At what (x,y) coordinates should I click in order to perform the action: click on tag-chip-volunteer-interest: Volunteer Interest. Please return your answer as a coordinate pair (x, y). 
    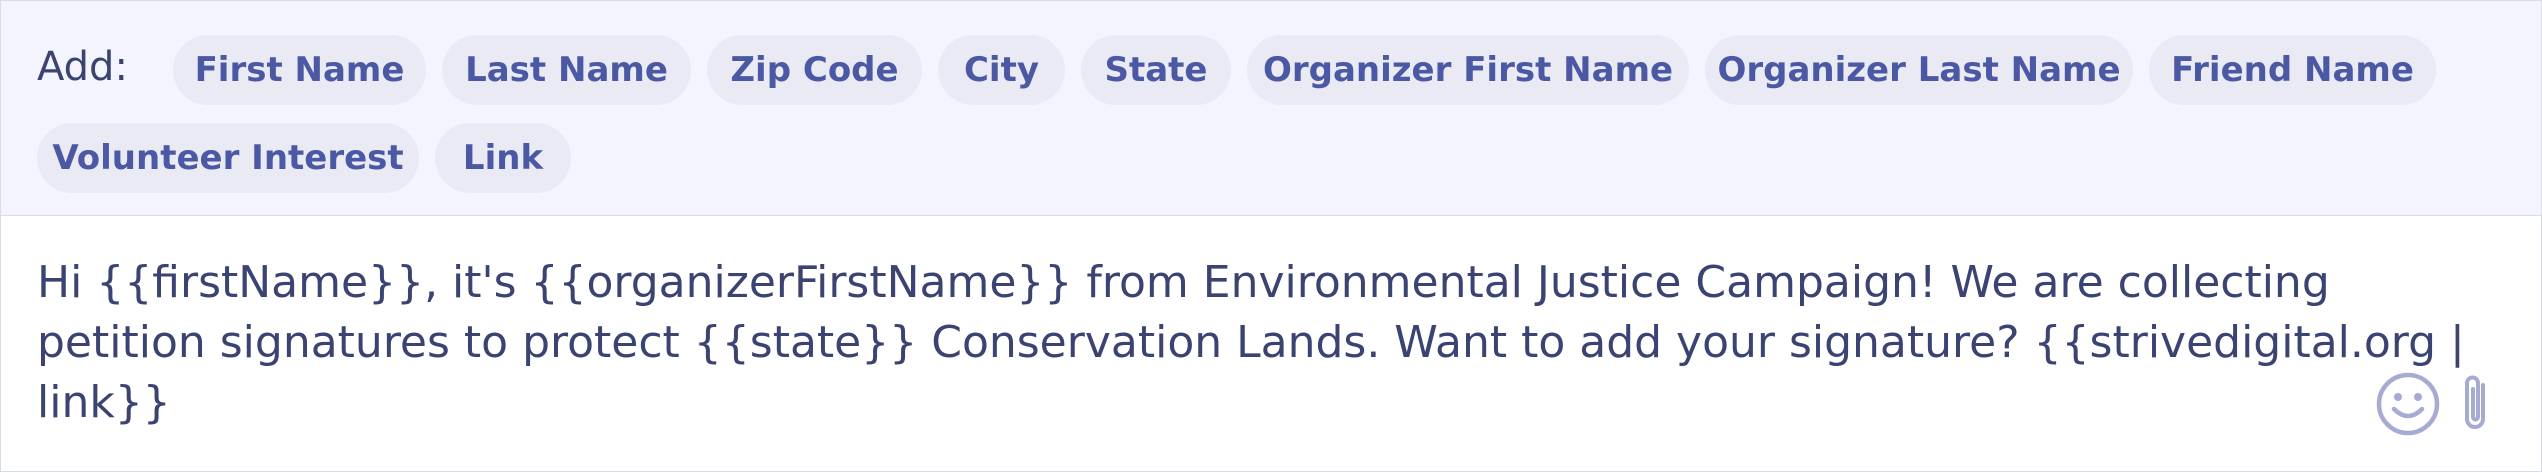
    Looking at the image, I should click on (228, 158).